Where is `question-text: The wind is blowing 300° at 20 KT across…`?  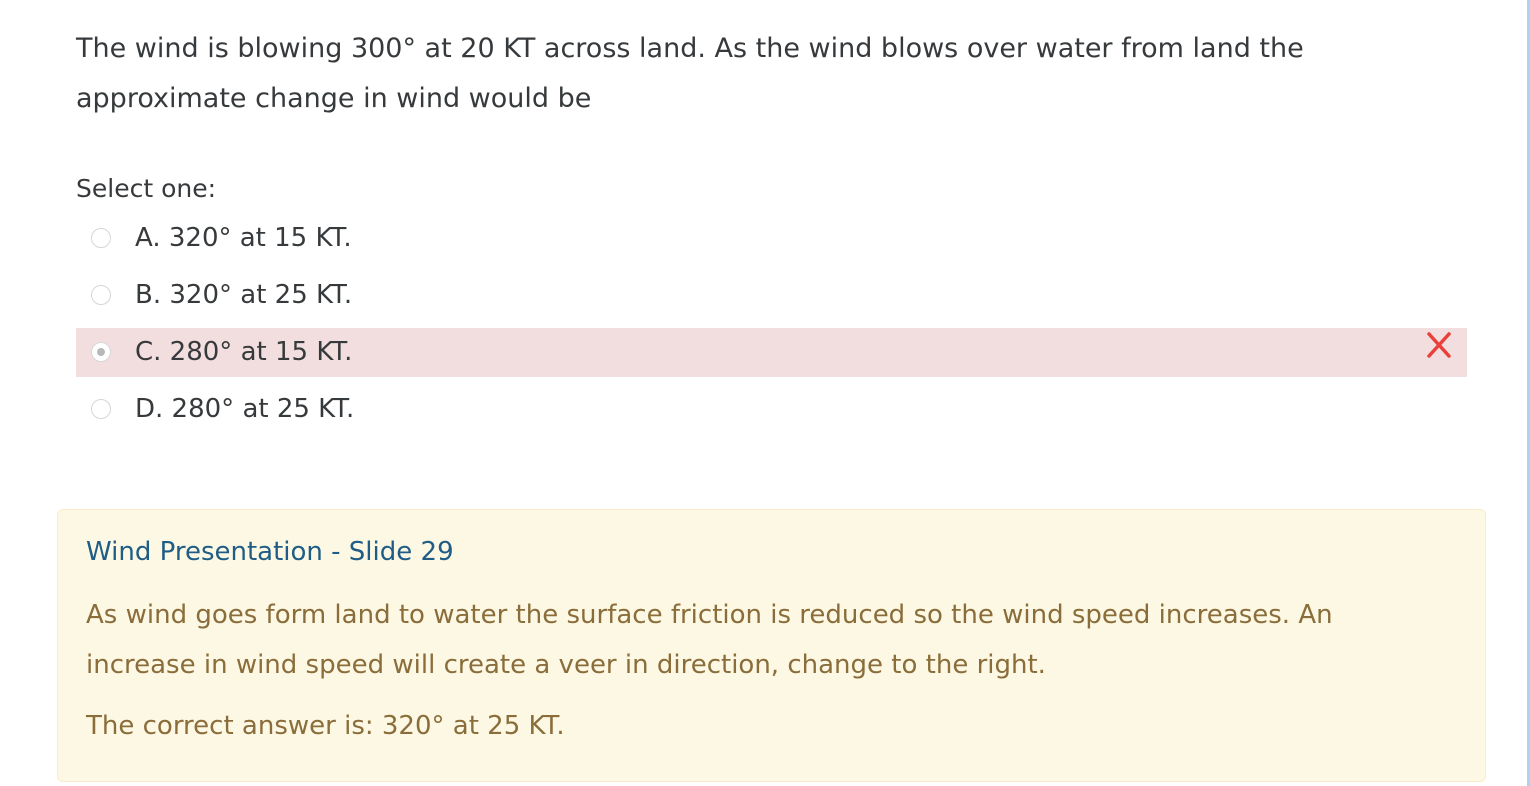
question-text: The wind is blowing 300° at 20 KT across… is located at coordinates (690, 73).